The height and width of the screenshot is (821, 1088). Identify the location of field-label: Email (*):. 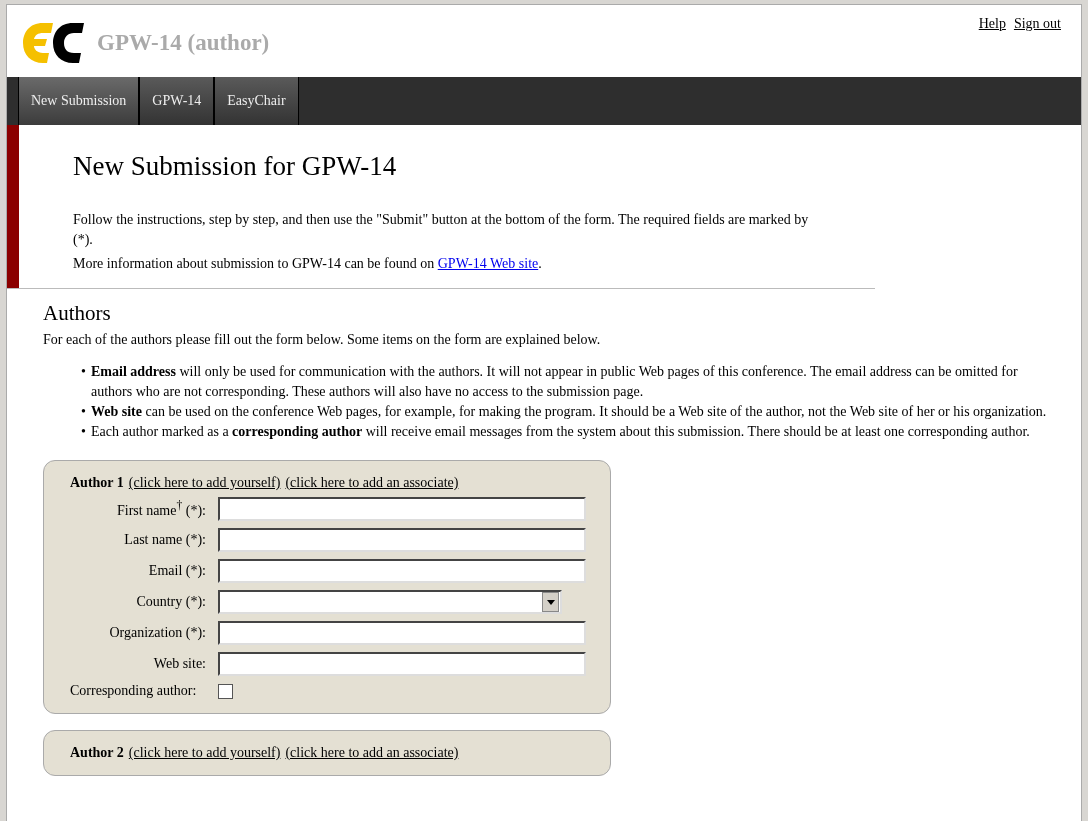
(176, 571).